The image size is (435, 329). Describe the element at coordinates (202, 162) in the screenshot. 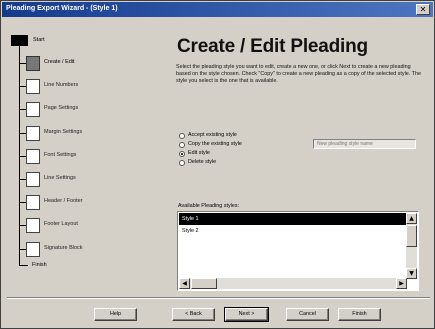

I see `style-option-label: Delete style` at that location.